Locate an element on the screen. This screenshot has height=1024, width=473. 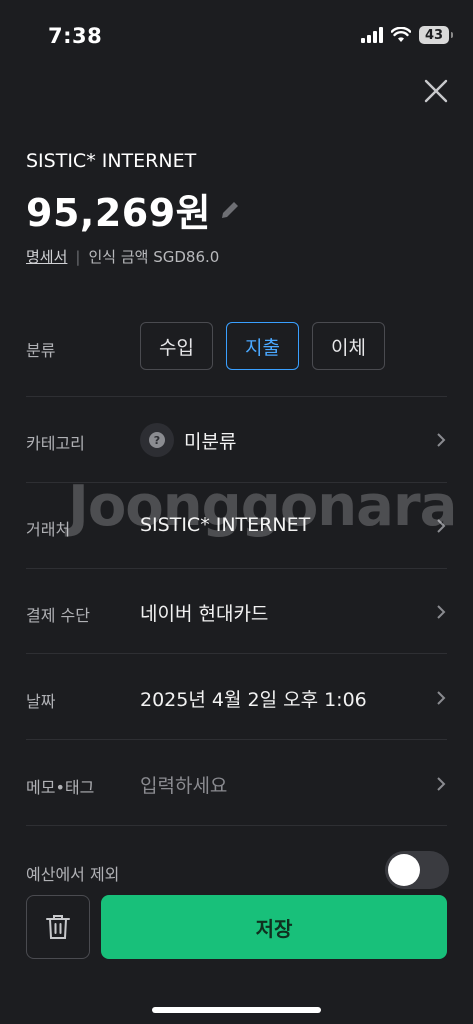
payment-label: 결제 수단 is located at coordinates (58, 615).